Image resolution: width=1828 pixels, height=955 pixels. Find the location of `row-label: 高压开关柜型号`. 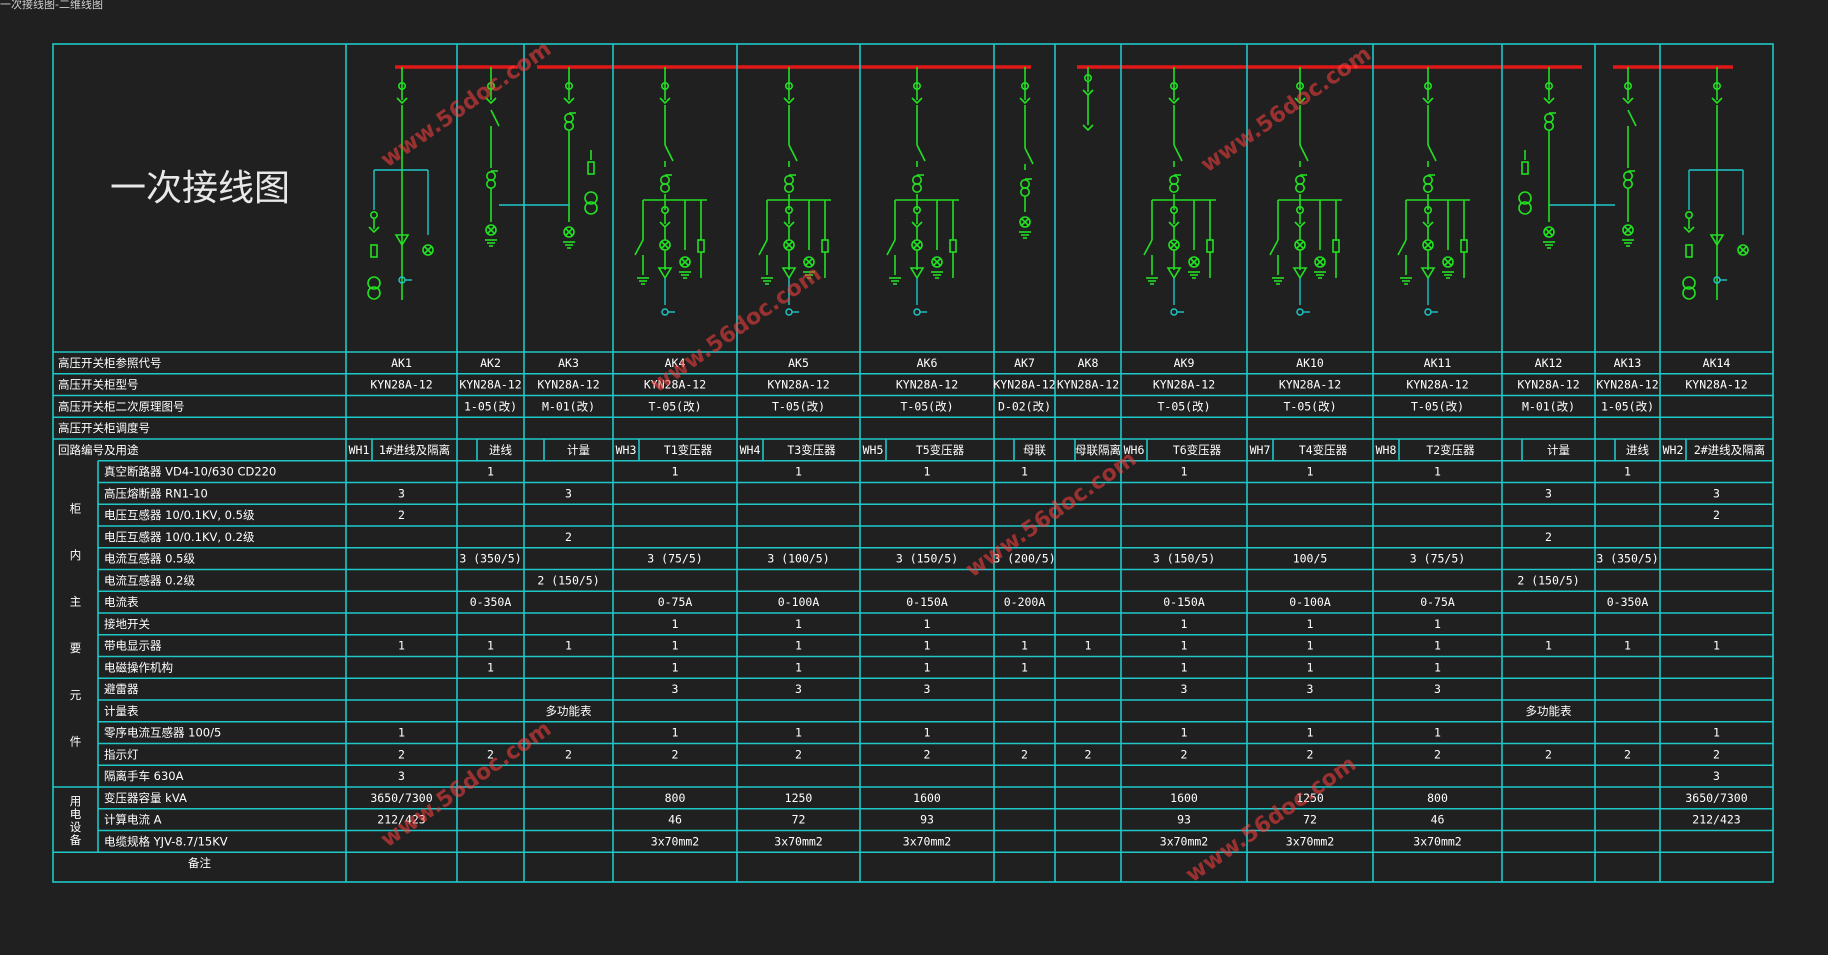

row-label: 高压开关柜型号 is located at coordinates (98, 385).